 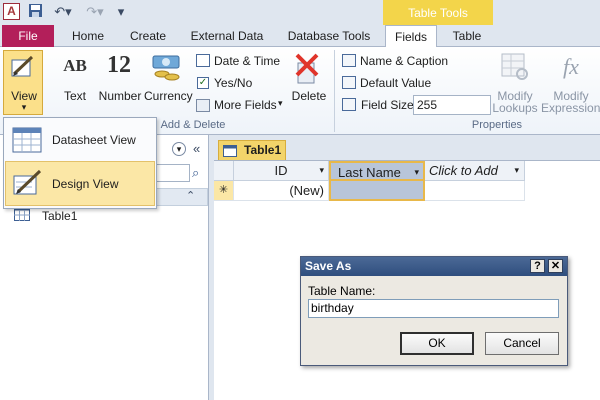 What do you see at coordinates (377, 191) in the screenshot?
I see `cell-last-name-new` at bounding box center [377, 191].